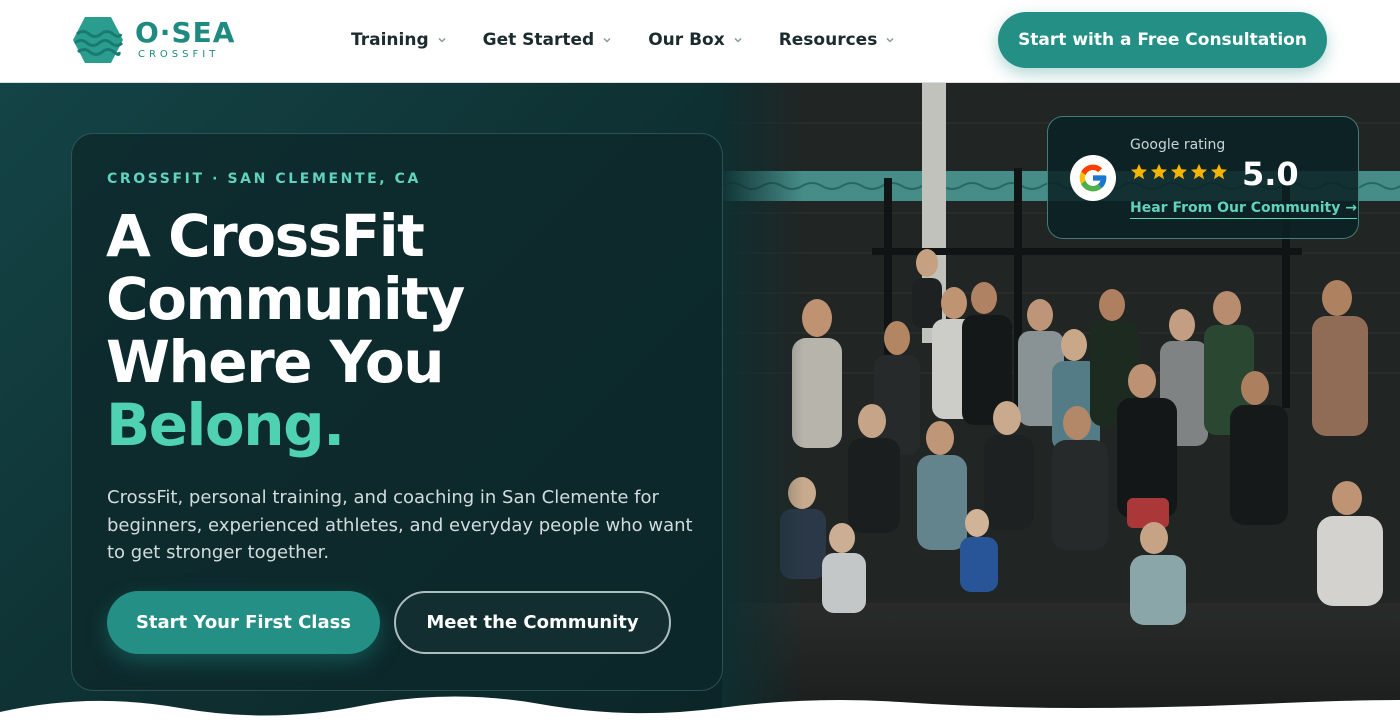 The height and width of the screenshot is (724, 1400). What do you see at coordinates (1093, 178) in the screenshot?
I see `google-logo-icon` at bounding box center [1093, 178].